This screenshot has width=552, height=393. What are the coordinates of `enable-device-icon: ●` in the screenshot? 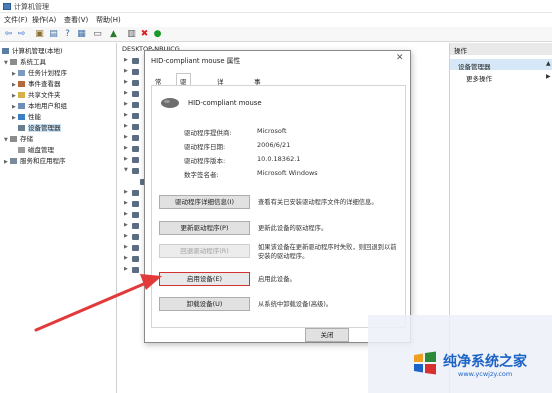 It's located at (157, 34).